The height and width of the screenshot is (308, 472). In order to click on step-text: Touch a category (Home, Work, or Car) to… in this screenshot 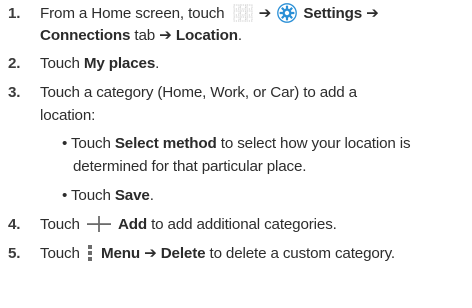, I will do `click(198, 92)`.